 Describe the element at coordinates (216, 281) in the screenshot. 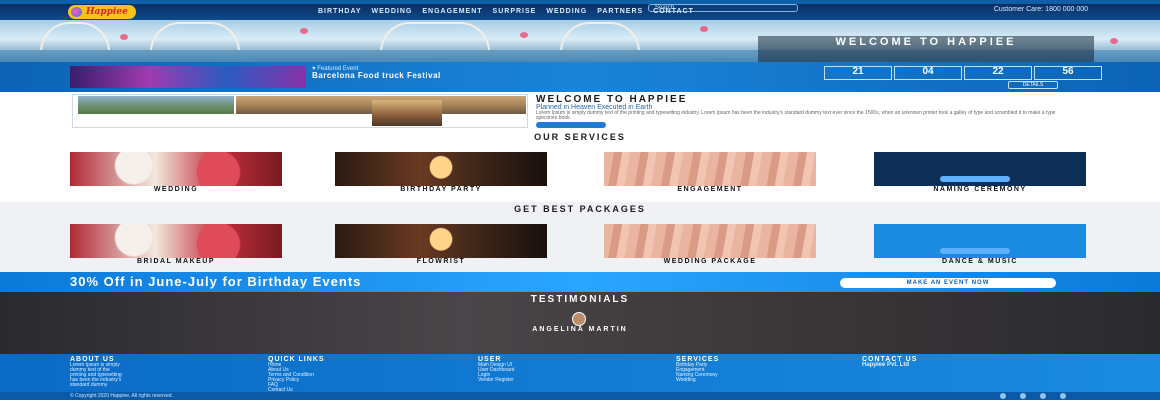

I see `promo-text: 30% Off in June-July for Birthday Events` at that location.